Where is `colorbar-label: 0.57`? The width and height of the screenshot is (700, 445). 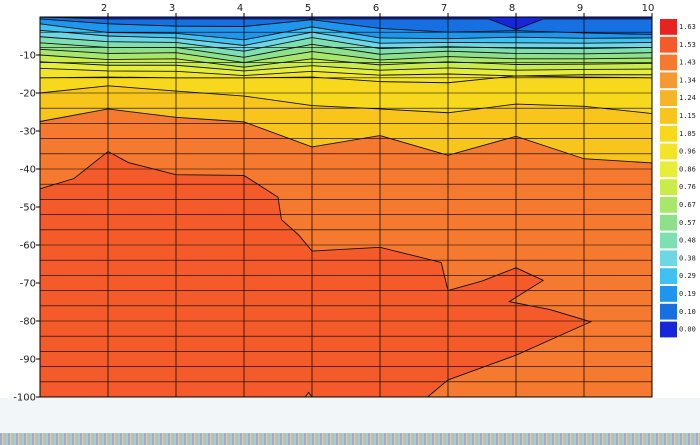
colorbar-label: 0.57 is located at coordinates (687, 223).